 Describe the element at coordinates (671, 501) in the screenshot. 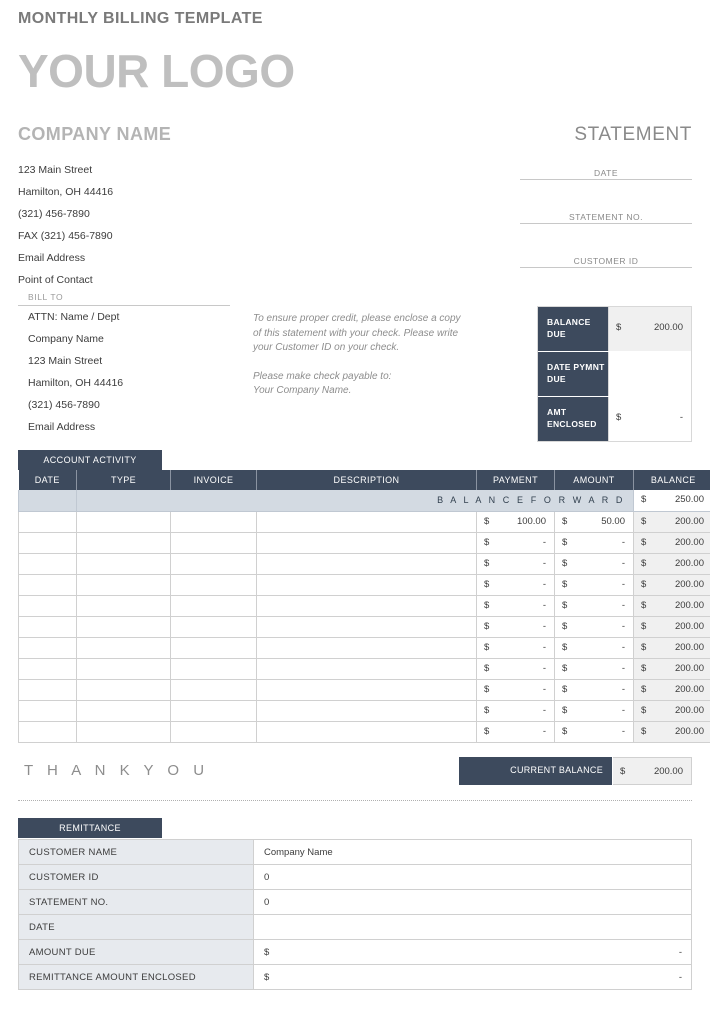

I see `balance-forward-value: $ 250.00` at that location.